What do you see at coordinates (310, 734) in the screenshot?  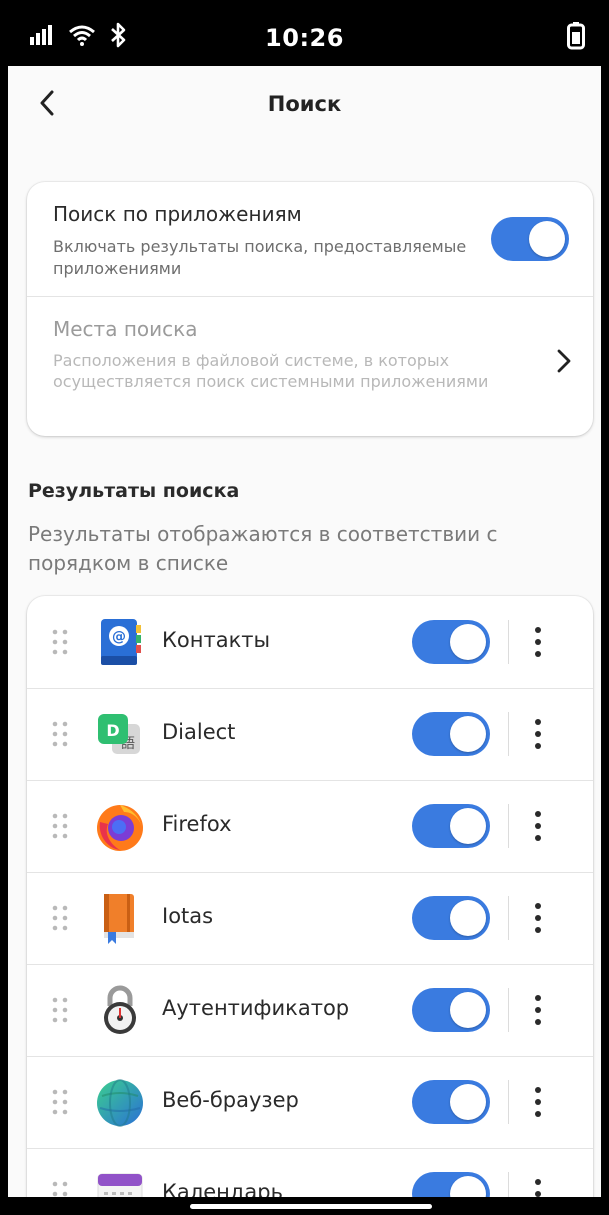 I see `list-item: 語 D Dialect` at bounding box center [310, 734].